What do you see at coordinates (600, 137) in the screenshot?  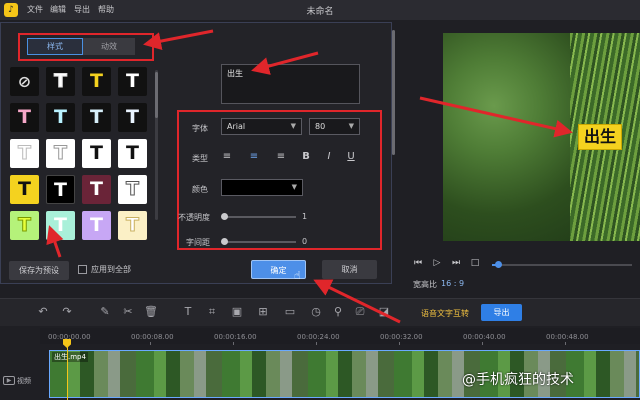 I see `preview-caption: 出生` at bounding box center [600, 137].